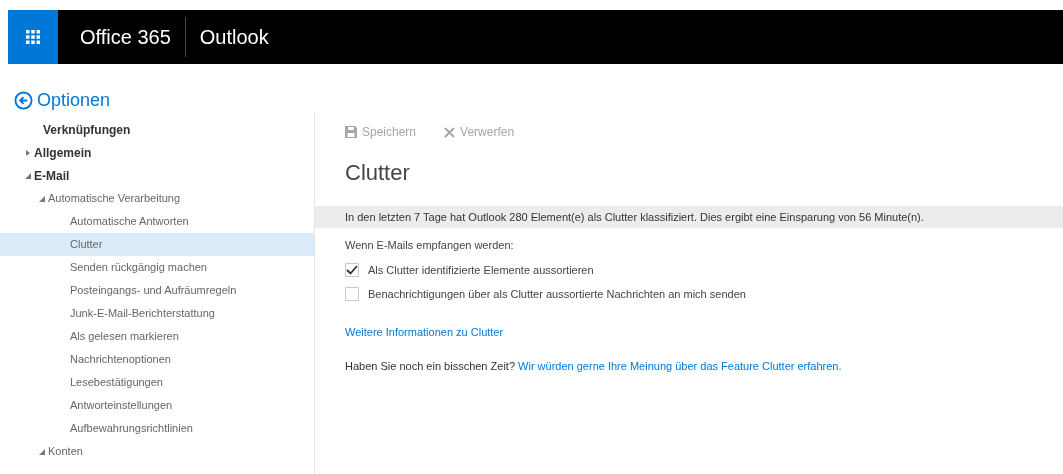 The width and height of the screenshot is (1063, 474). I want to click on app-launcher-button, so click(33, 37).